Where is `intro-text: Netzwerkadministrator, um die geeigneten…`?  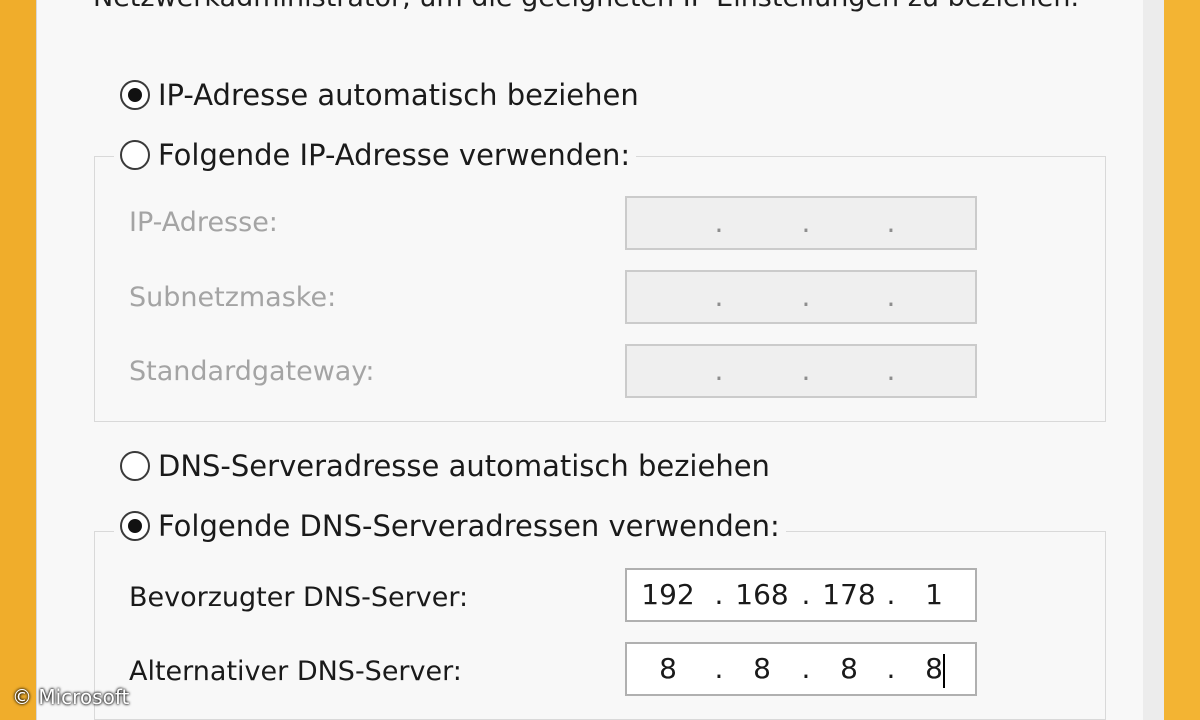 intro-text: Netzwerkadministrator, um die geeigneten… is located at coordinates (586, 6).